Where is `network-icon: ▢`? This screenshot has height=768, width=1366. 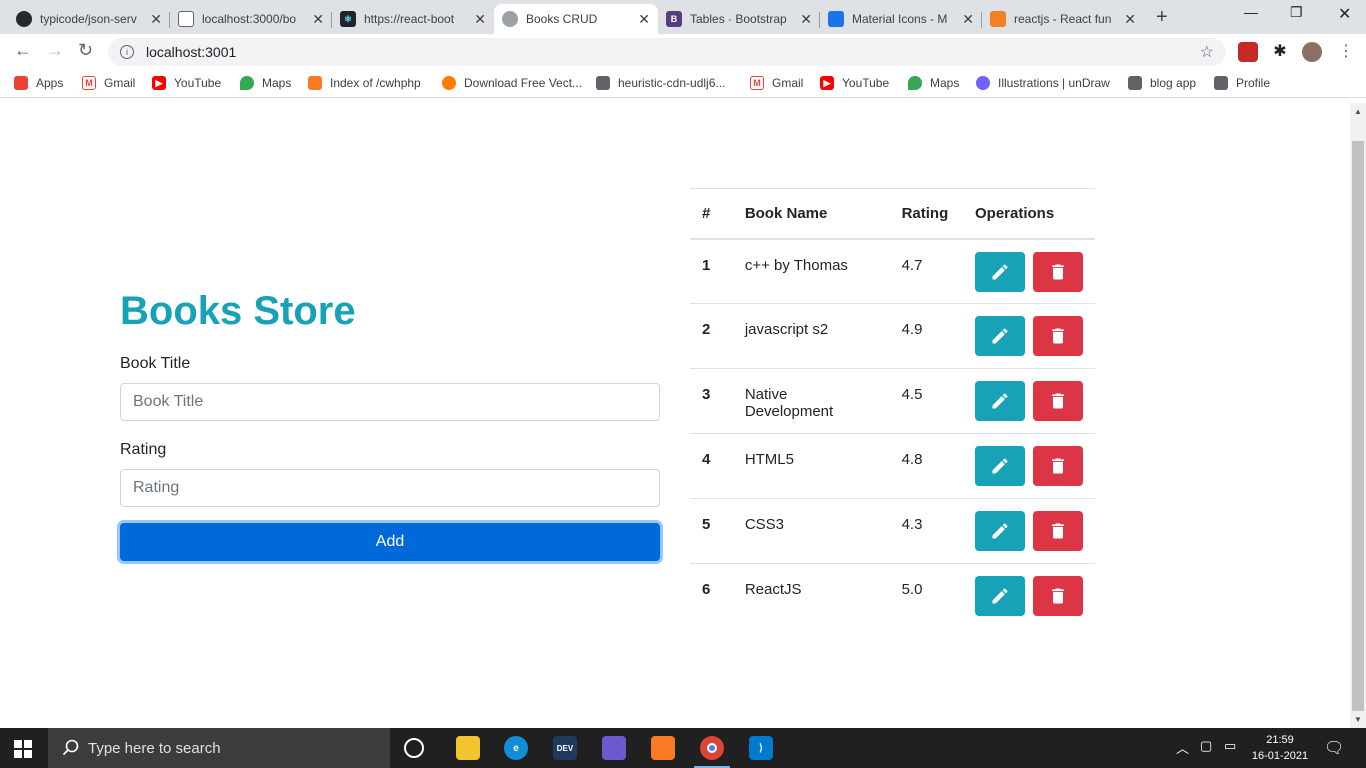
network-icon: ▢ is located at coordinates (1206, 746).